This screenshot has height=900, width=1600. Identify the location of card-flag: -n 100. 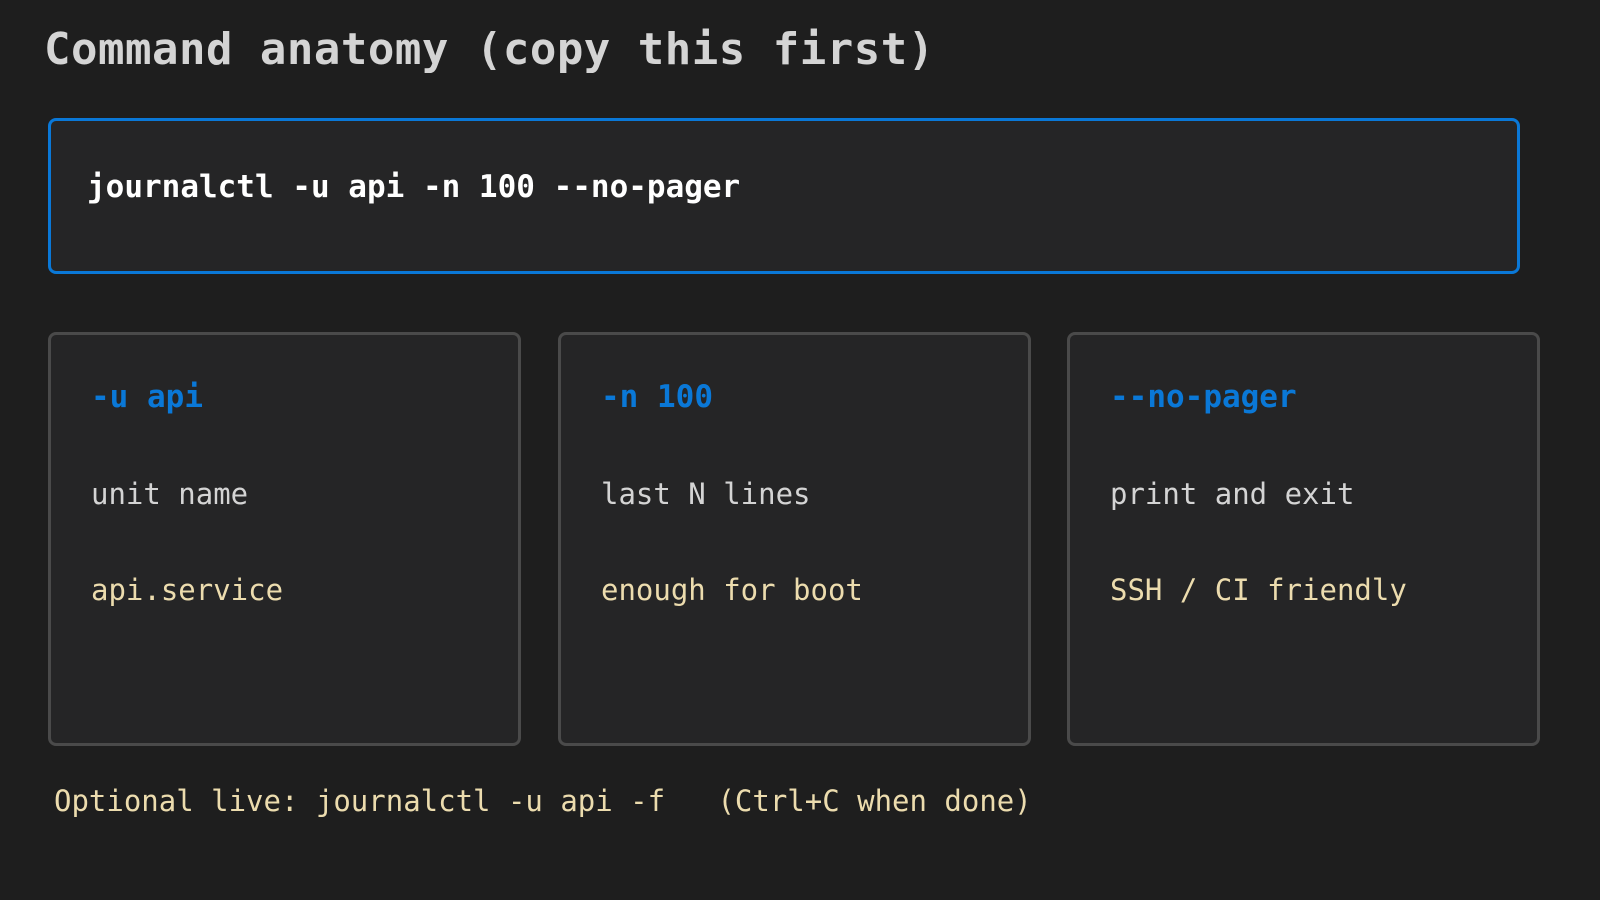
(657, 397).